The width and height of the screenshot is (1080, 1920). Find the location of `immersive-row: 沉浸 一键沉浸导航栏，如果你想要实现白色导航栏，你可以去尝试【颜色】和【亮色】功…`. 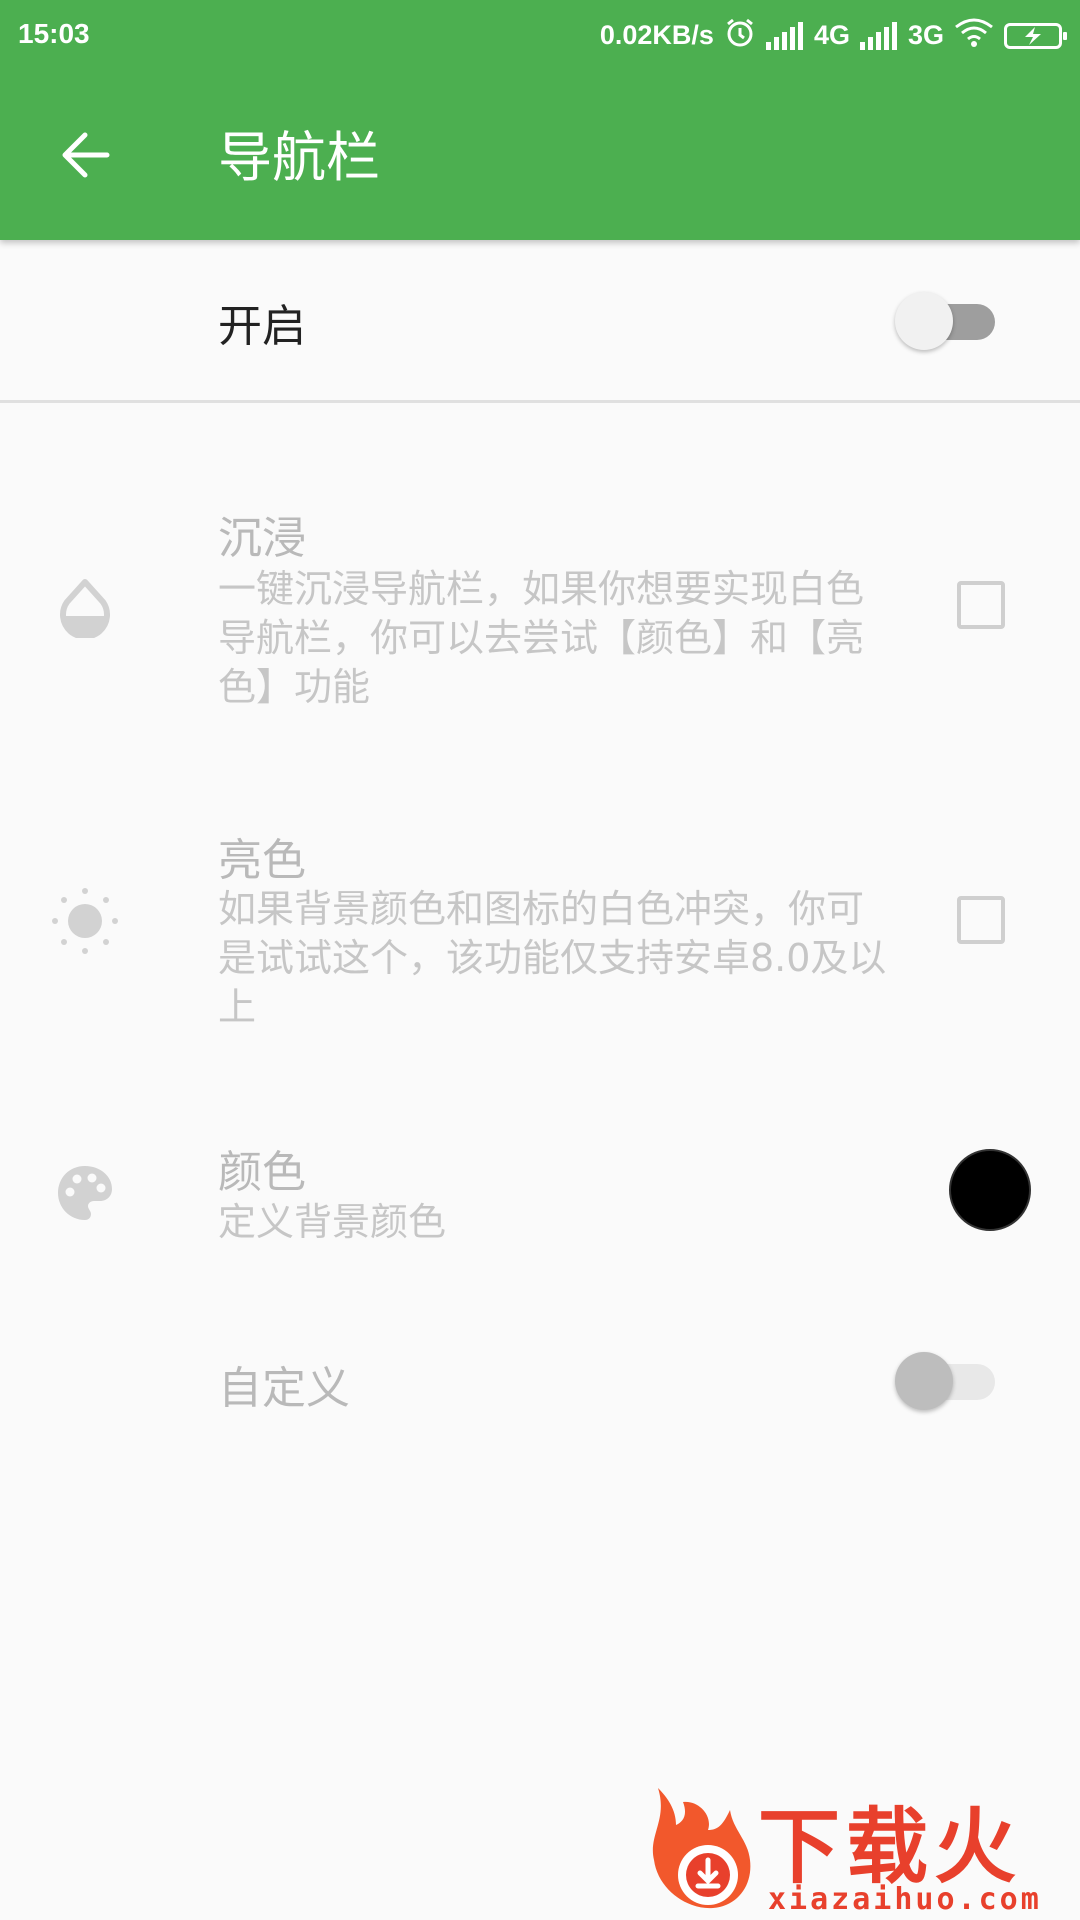

immersive-row: 沉浸 一键沉浸导航栏，如果你想要实现白色导航栏，你可以去尝试【颜色】和【亮色】功… is located at coordinates (540, 610).